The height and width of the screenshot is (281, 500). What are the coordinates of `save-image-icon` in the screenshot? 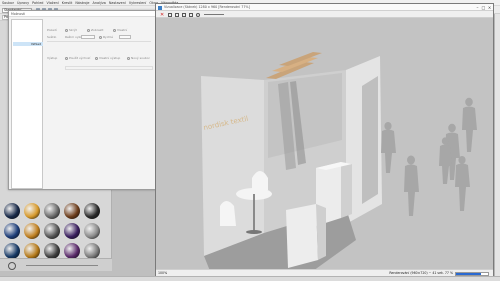 It's located at (170, 14).